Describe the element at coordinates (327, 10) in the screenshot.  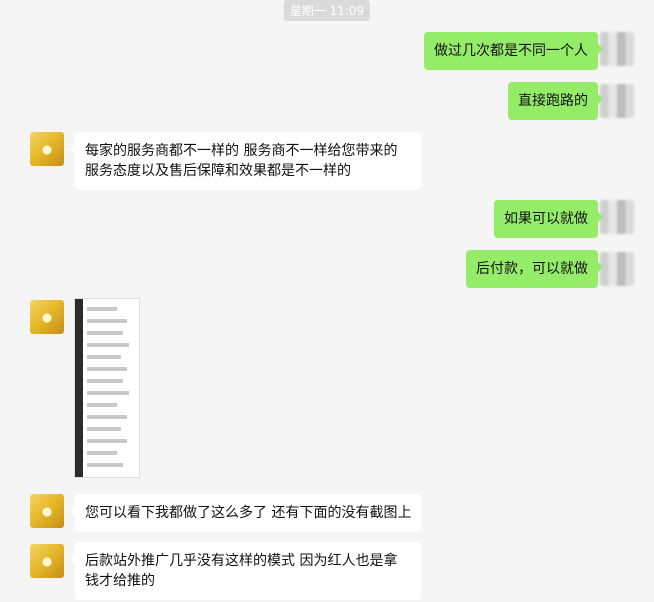
I see `timestamp: 星期一 11:09` at that location.